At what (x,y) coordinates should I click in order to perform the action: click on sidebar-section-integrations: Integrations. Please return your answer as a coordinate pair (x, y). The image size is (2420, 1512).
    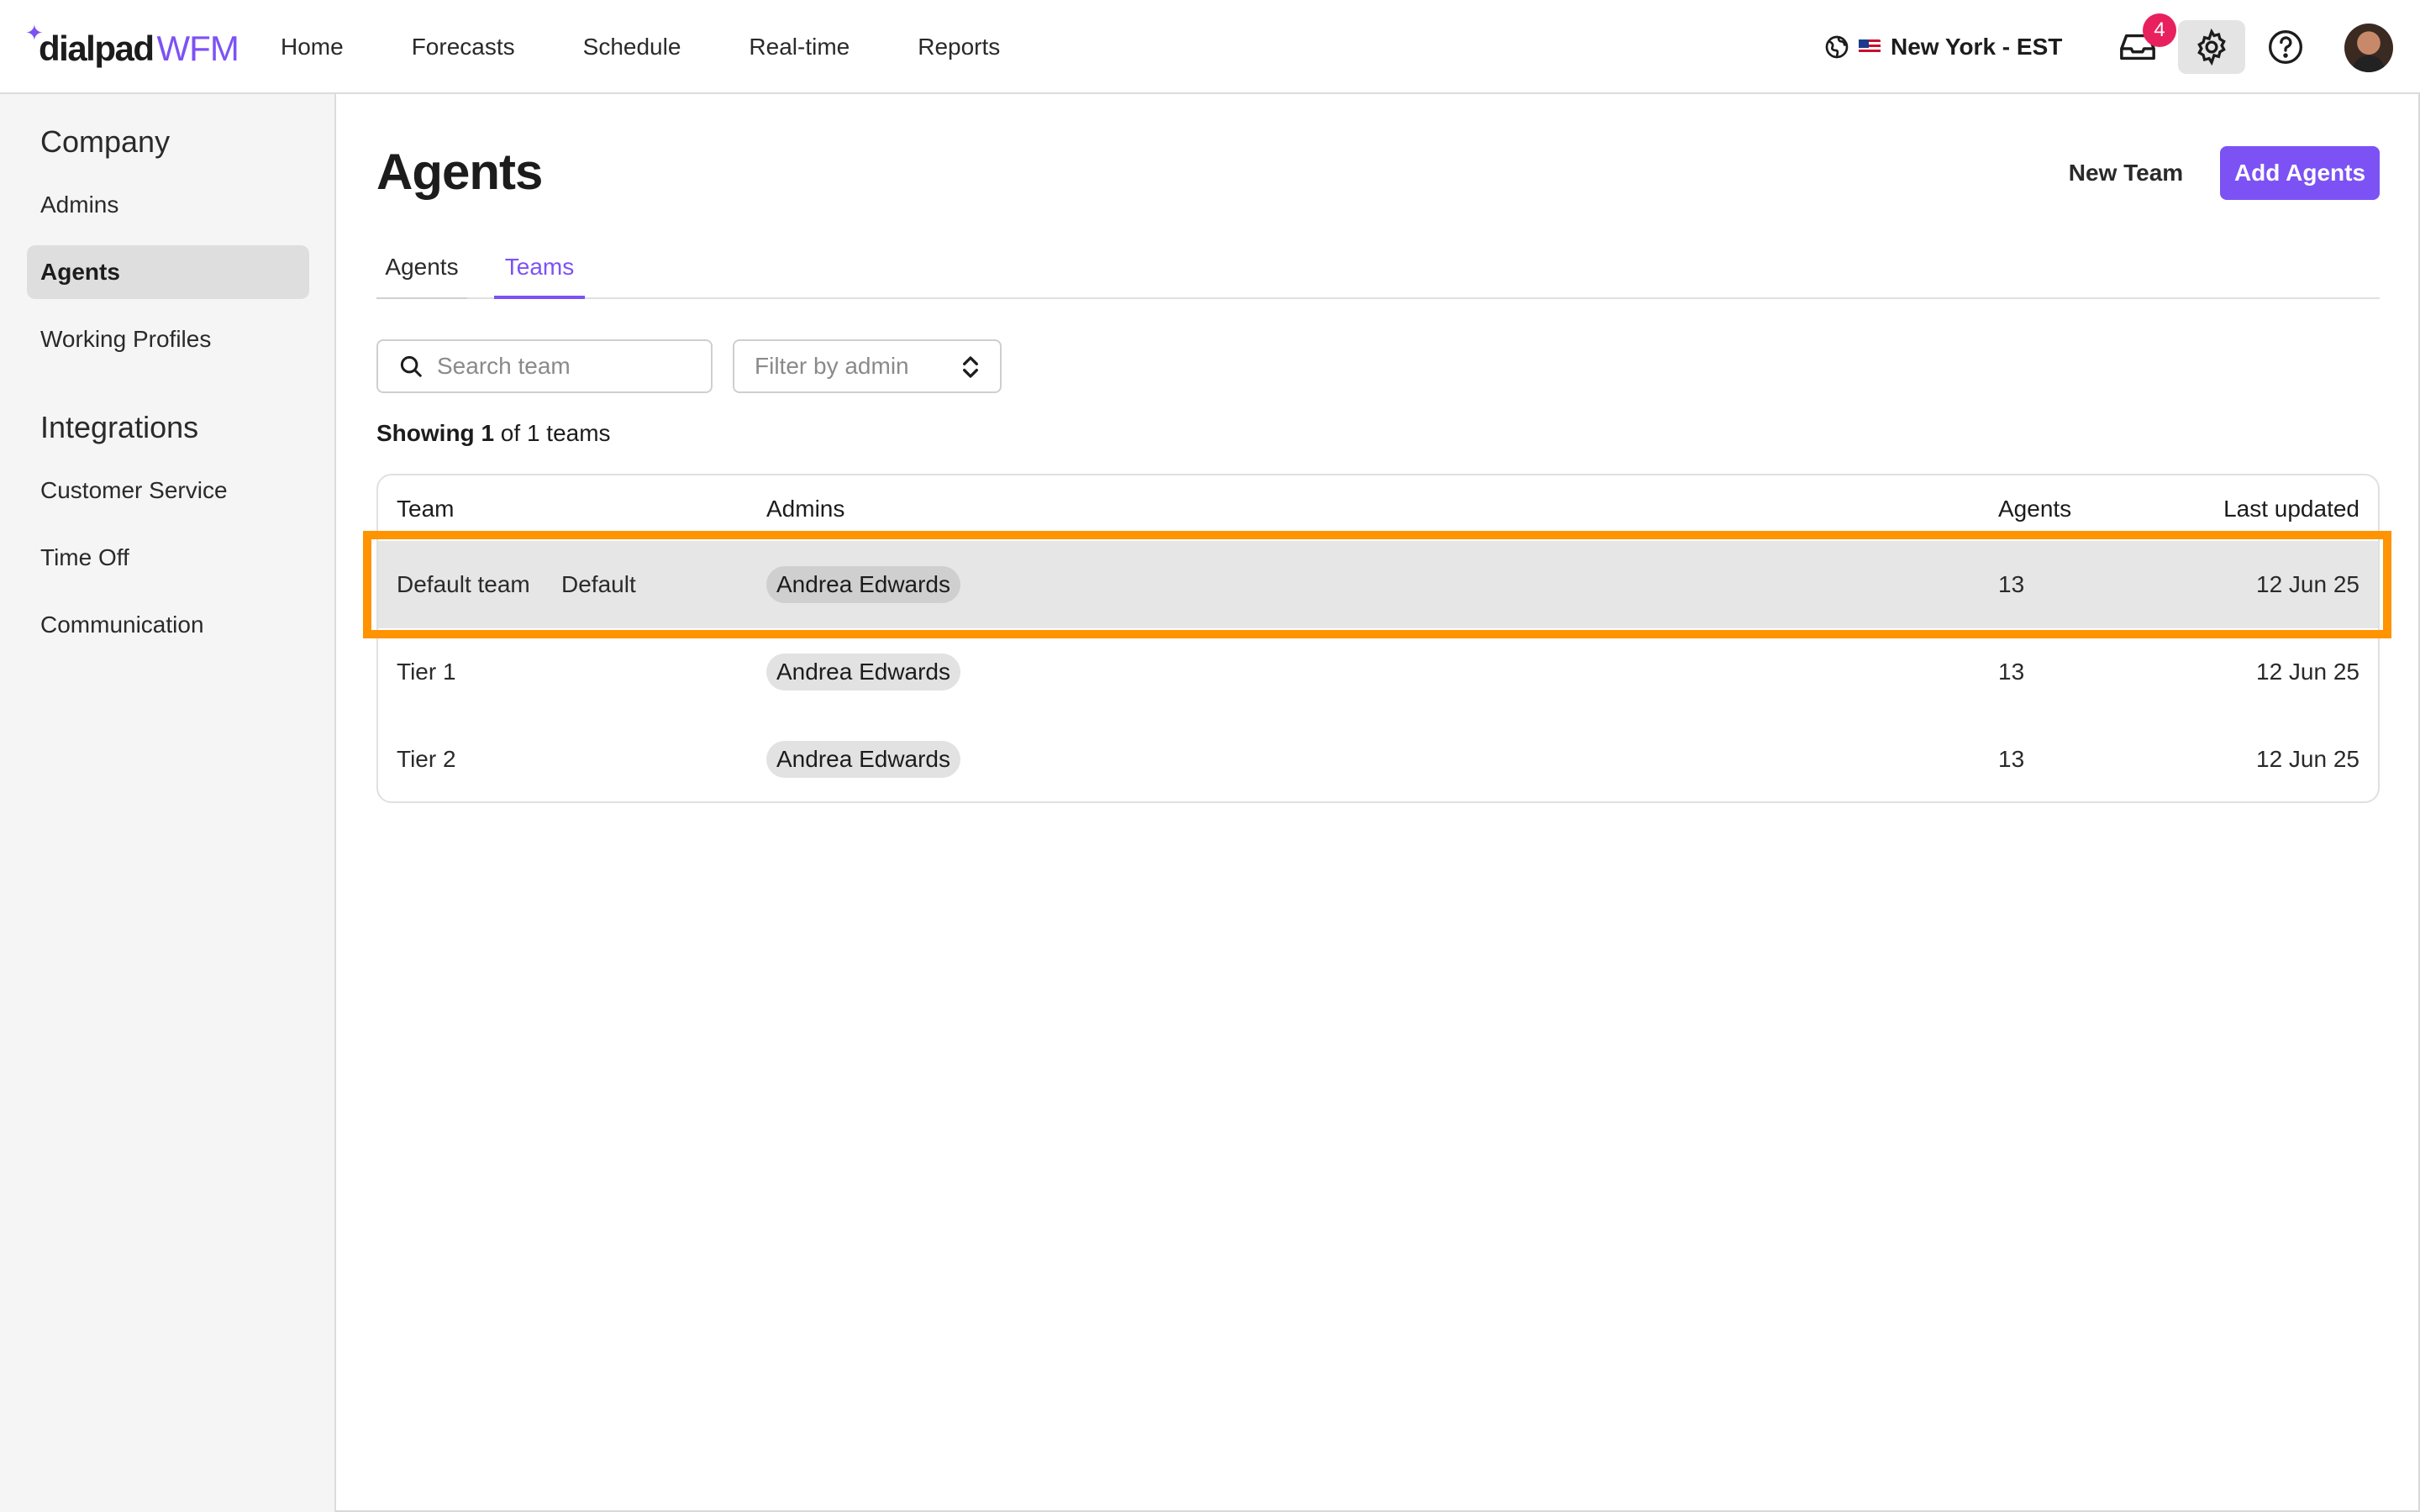
    Looking at the image, I should click on (120, 427).